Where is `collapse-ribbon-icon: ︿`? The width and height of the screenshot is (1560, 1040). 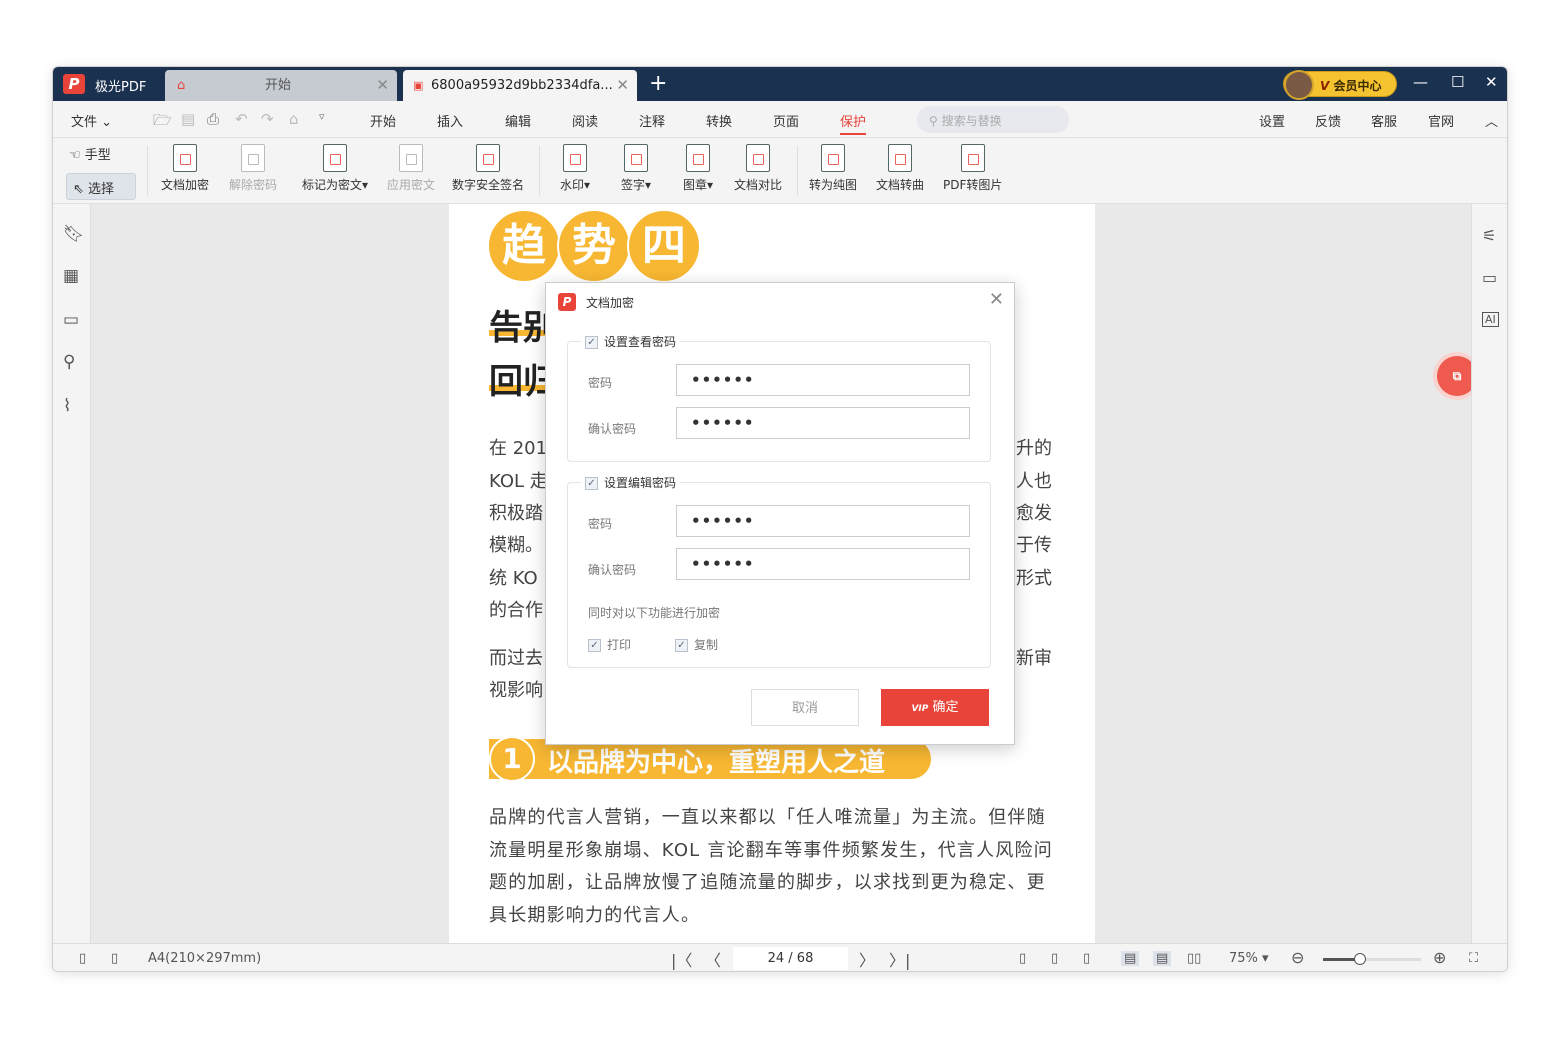
collapse-ribbon-icon: ︿ is located at coordinates (1491, 120).